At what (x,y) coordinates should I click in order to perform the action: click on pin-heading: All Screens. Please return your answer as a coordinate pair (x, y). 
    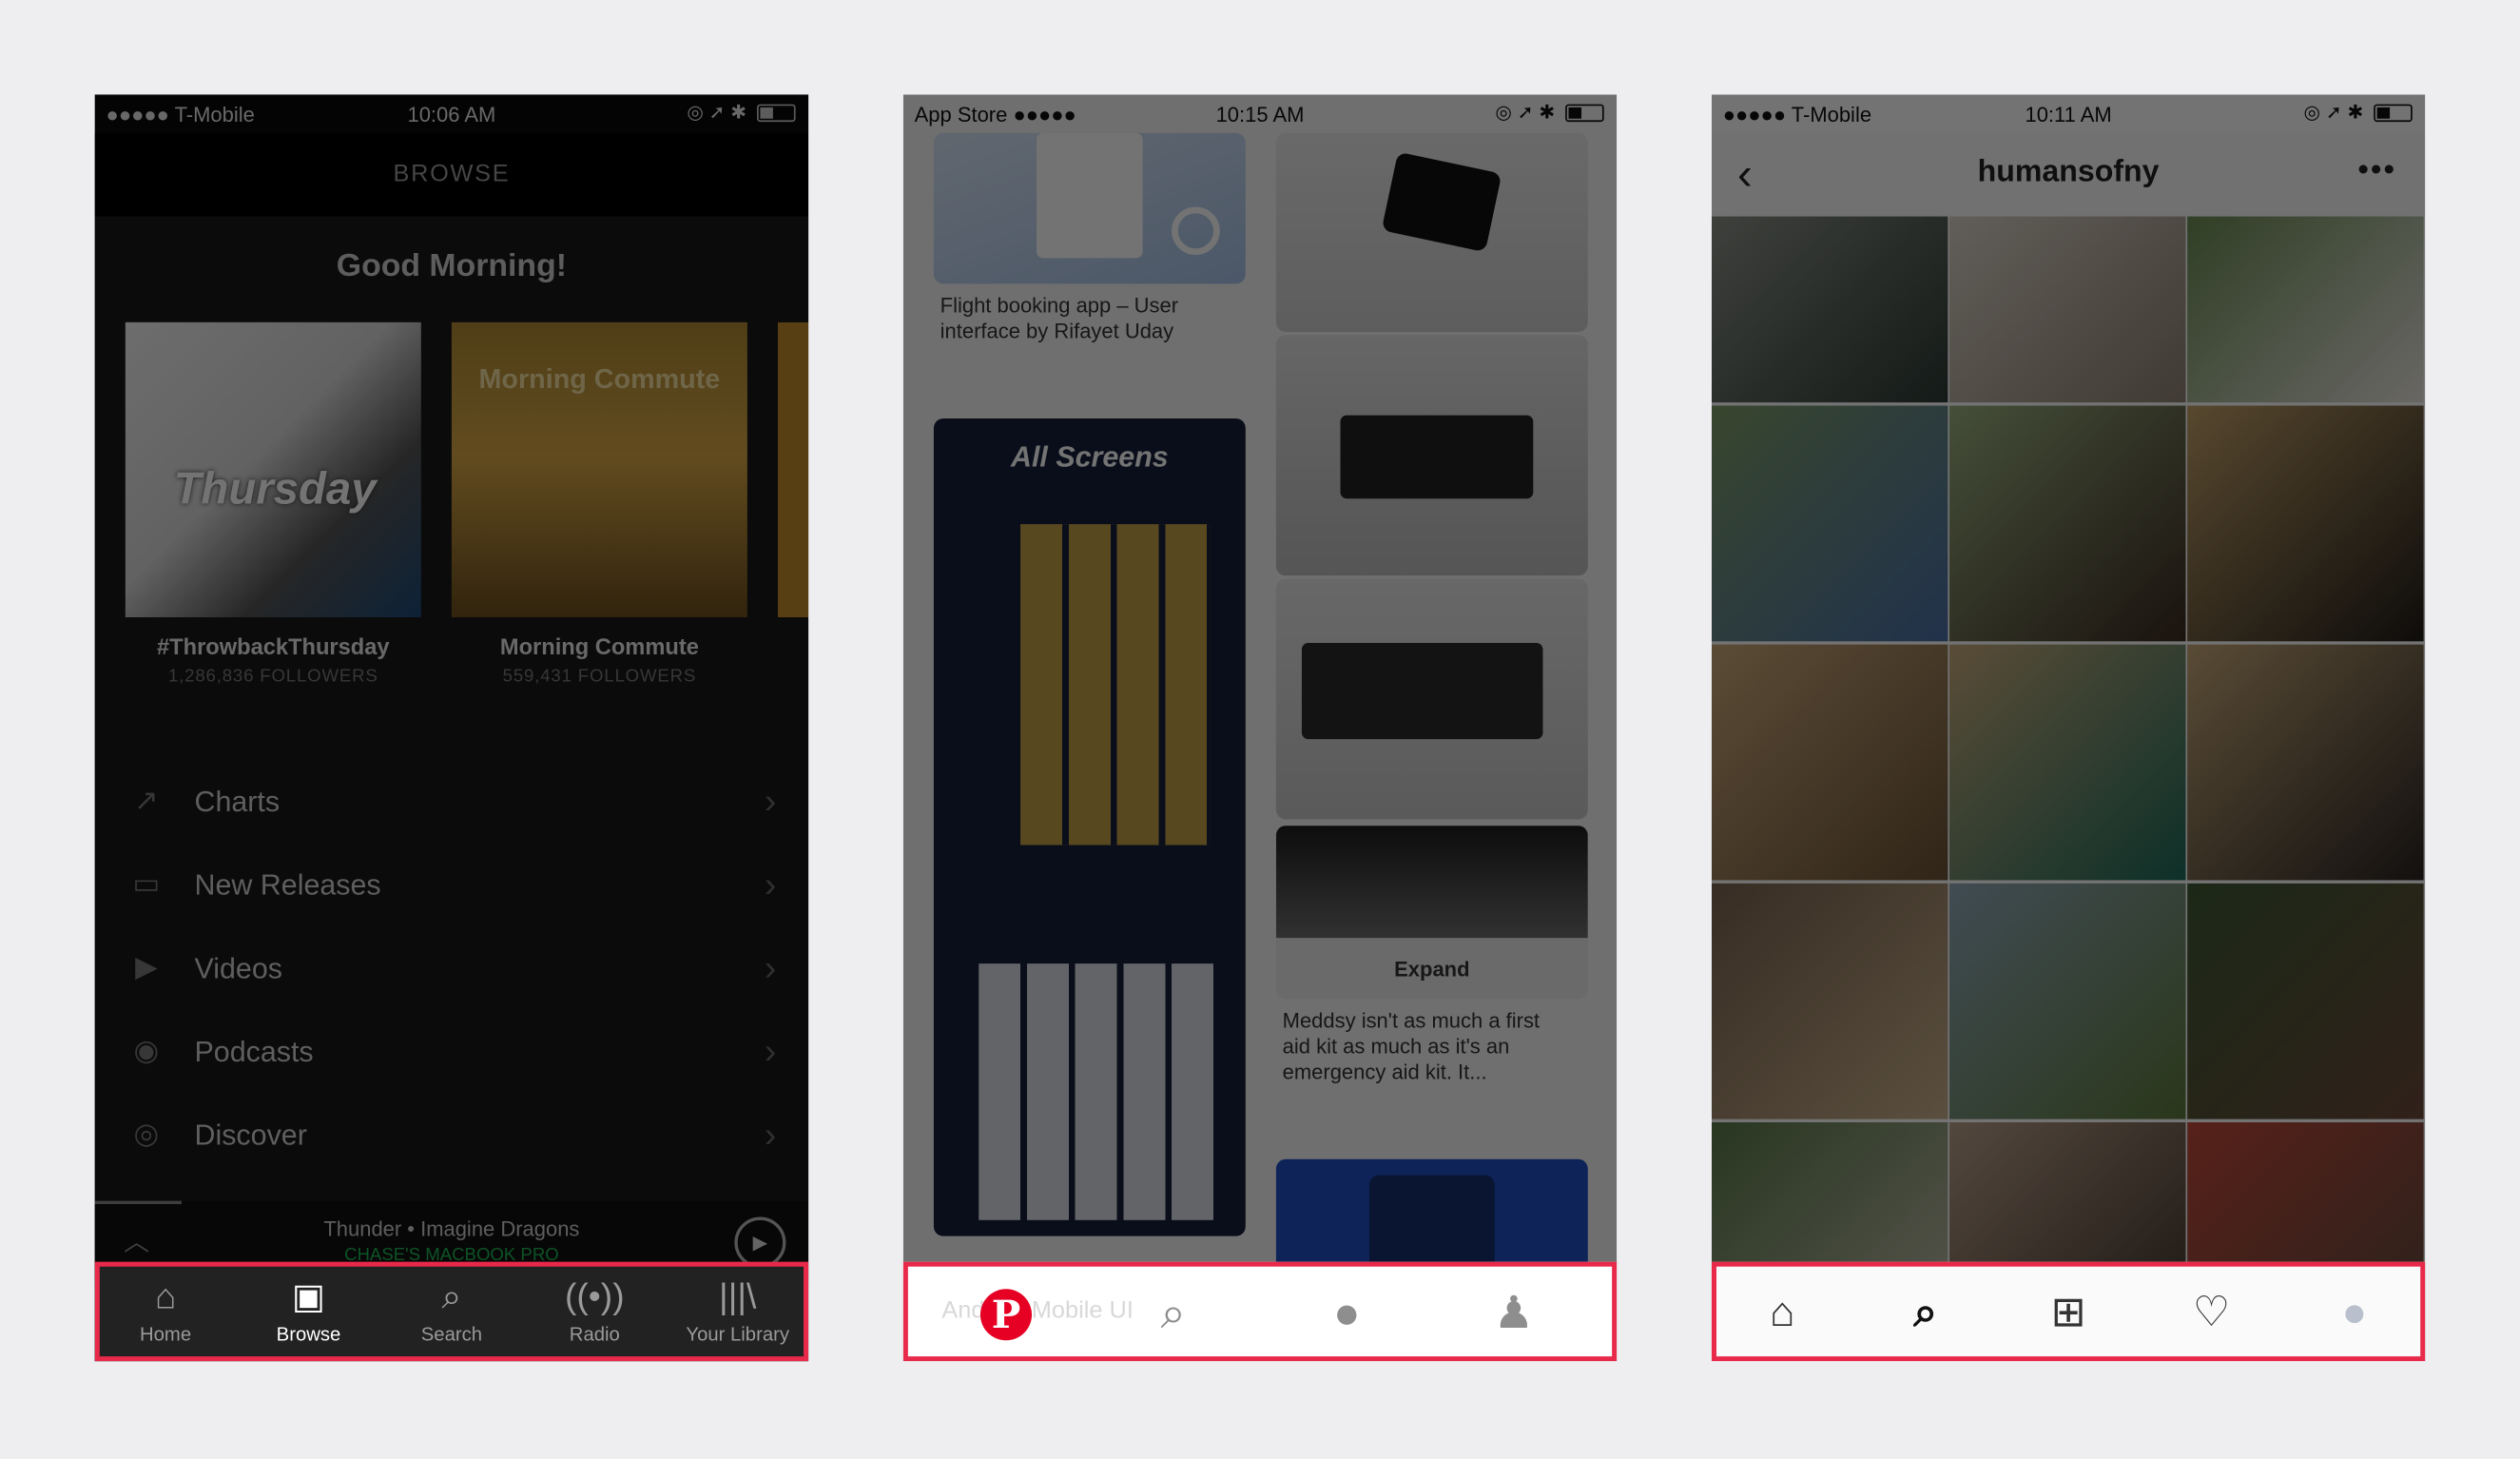
    Looking at the image, I should click on (1089, 457).